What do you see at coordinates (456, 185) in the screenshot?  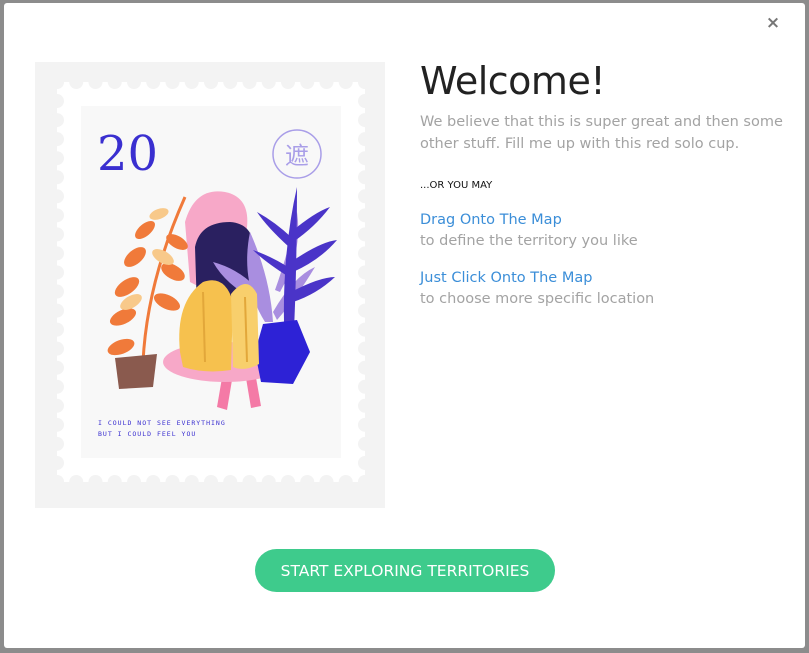 I see `or-label: ...OR YOU MAY` at bounding box center [456, 185].